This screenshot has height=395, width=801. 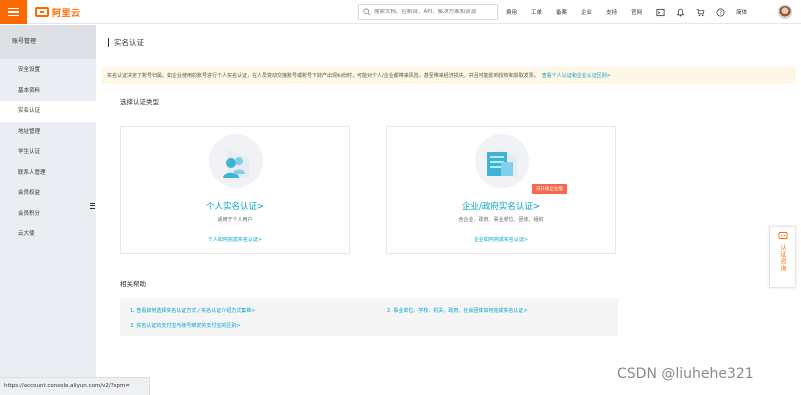 I want to click on search-box, so click(x=428, y=12).